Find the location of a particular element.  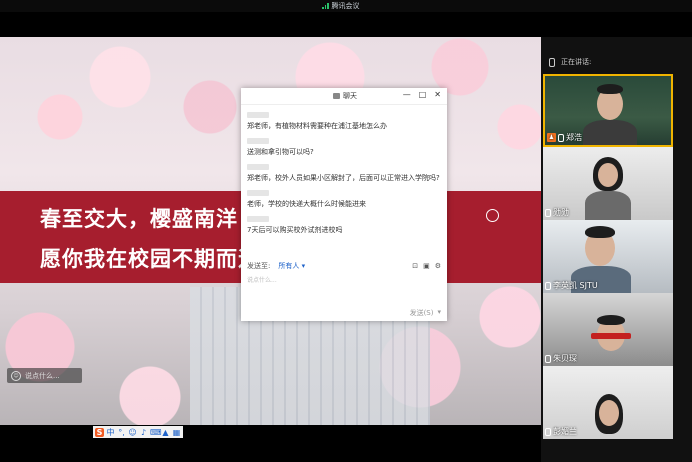

participant-name: 郑浩 is located at coordinates (574, 137).